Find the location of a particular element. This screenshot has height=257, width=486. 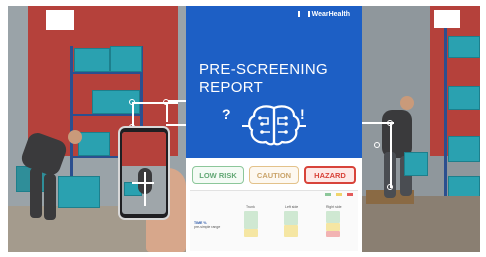

brain-circuit-icon is located at coordinates (274, 125).